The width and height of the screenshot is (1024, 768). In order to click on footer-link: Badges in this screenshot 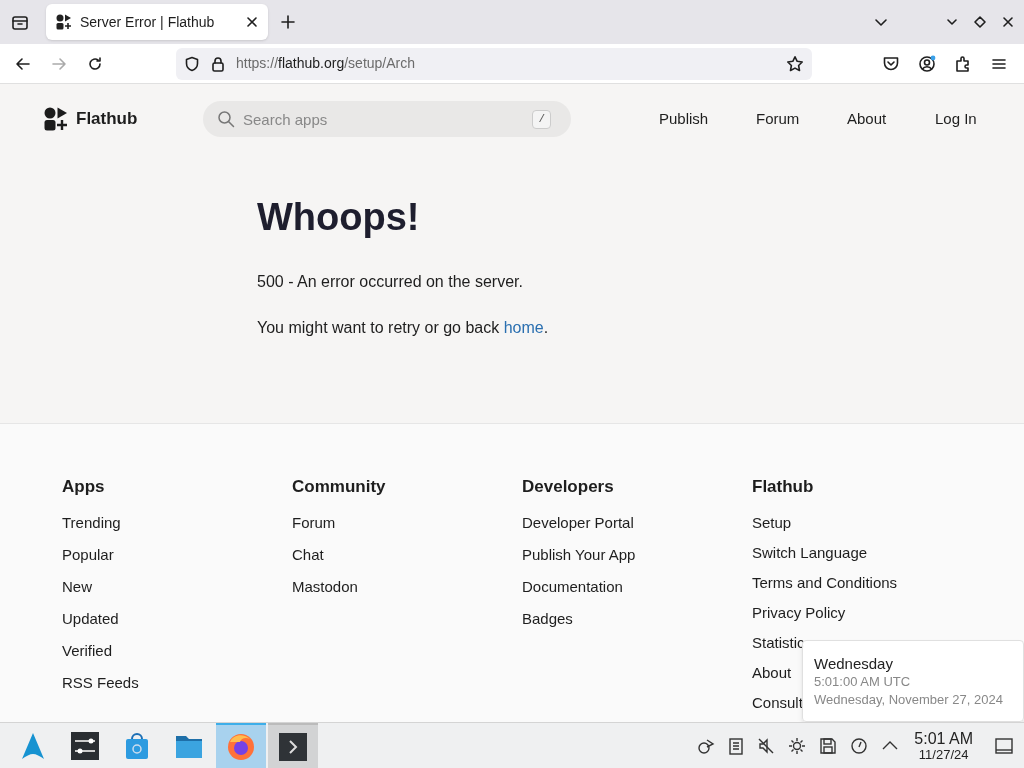, I will do `click(547, 623)`.